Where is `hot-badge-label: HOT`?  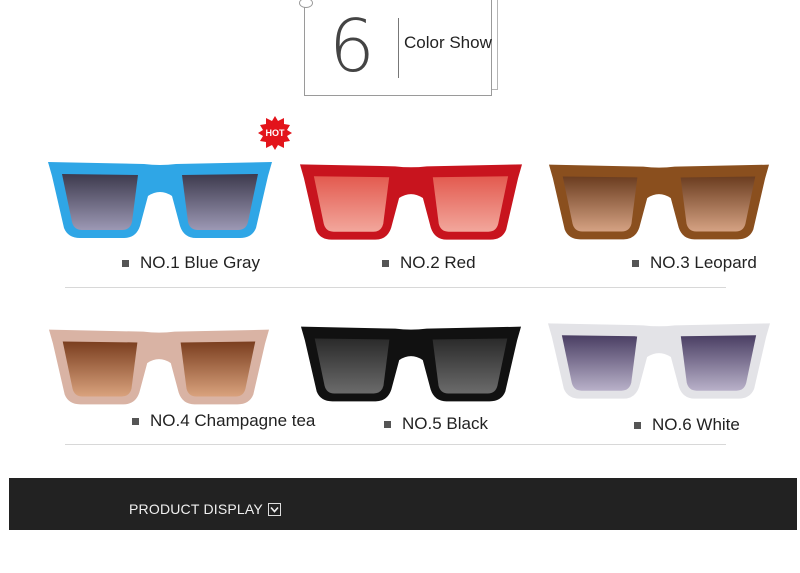
hot-badge-label: HOT is located at coordinates (276, 133).